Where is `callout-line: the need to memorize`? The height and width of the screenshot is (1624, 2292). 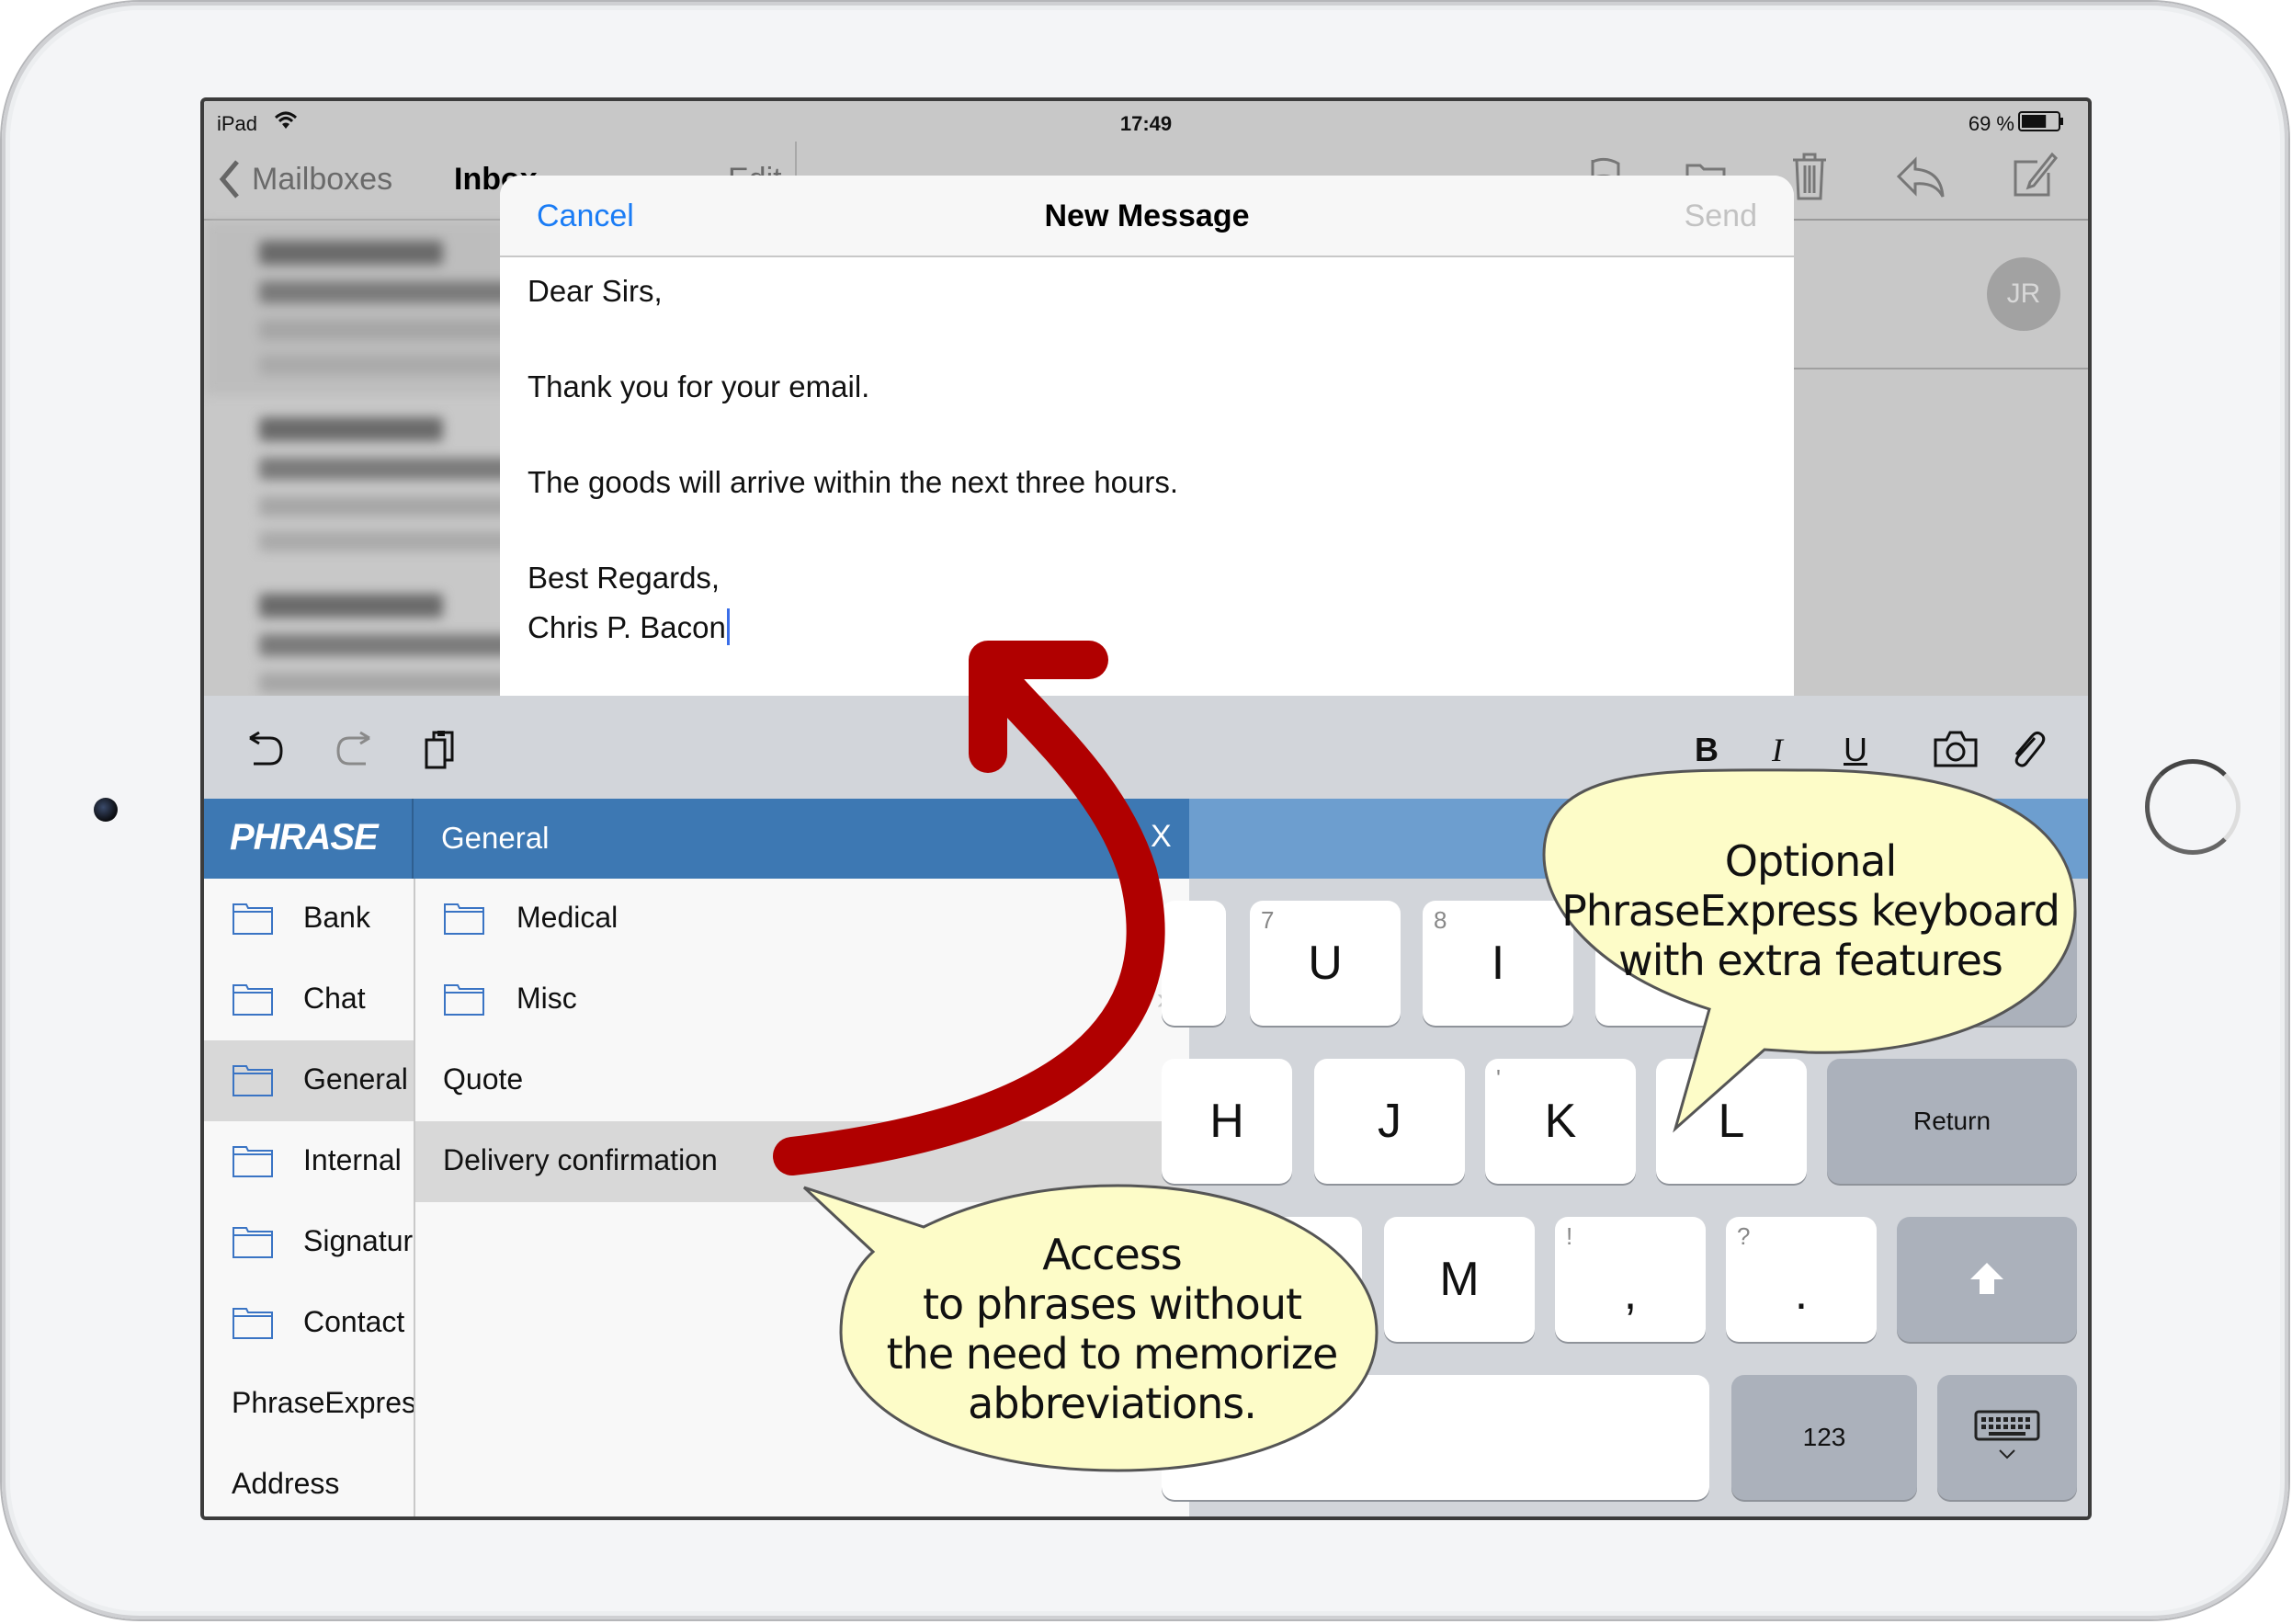
callout-line: the need to memorize is located at coordinates (1112, 1354).